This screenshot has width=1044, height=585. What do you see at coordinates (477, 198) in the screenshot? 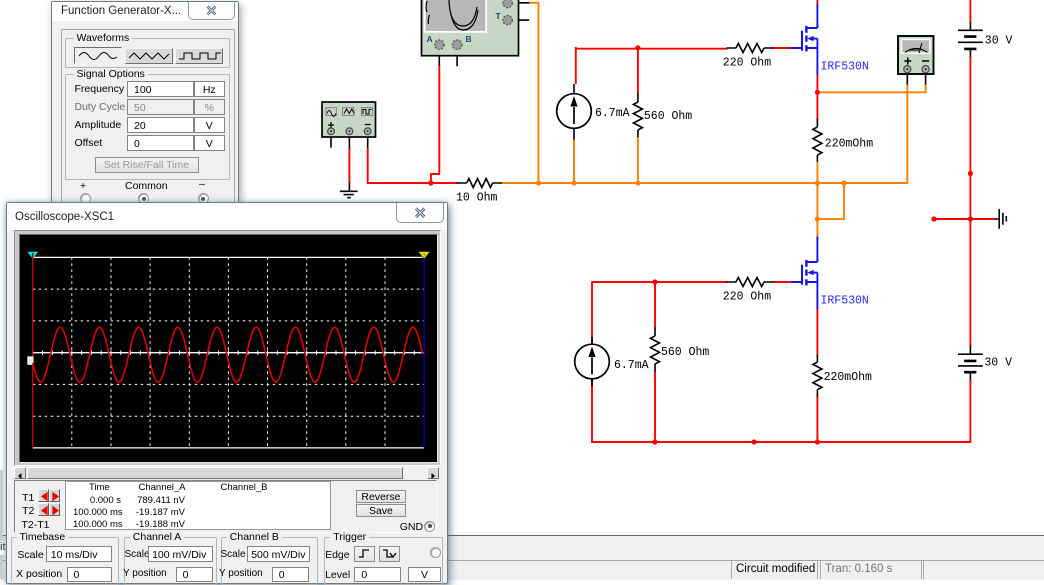
I see `svg-text: 10 Ohm` at bounding box center [477, 198].